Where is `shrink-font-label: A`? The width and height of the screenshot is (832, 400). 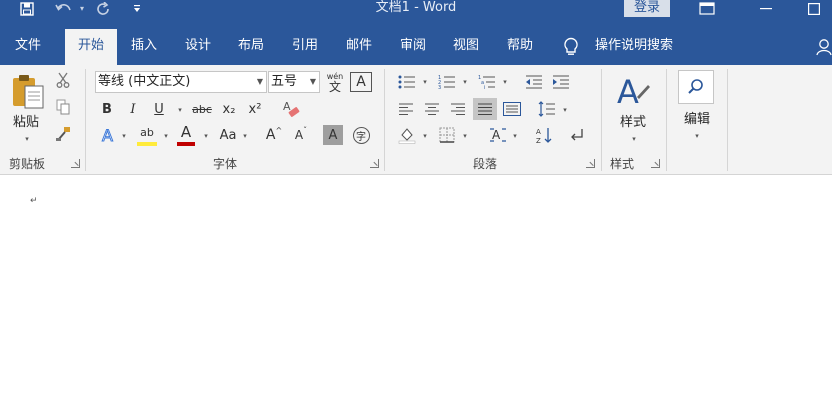 shrink-font-label: A is located at coordinates (299, 135).